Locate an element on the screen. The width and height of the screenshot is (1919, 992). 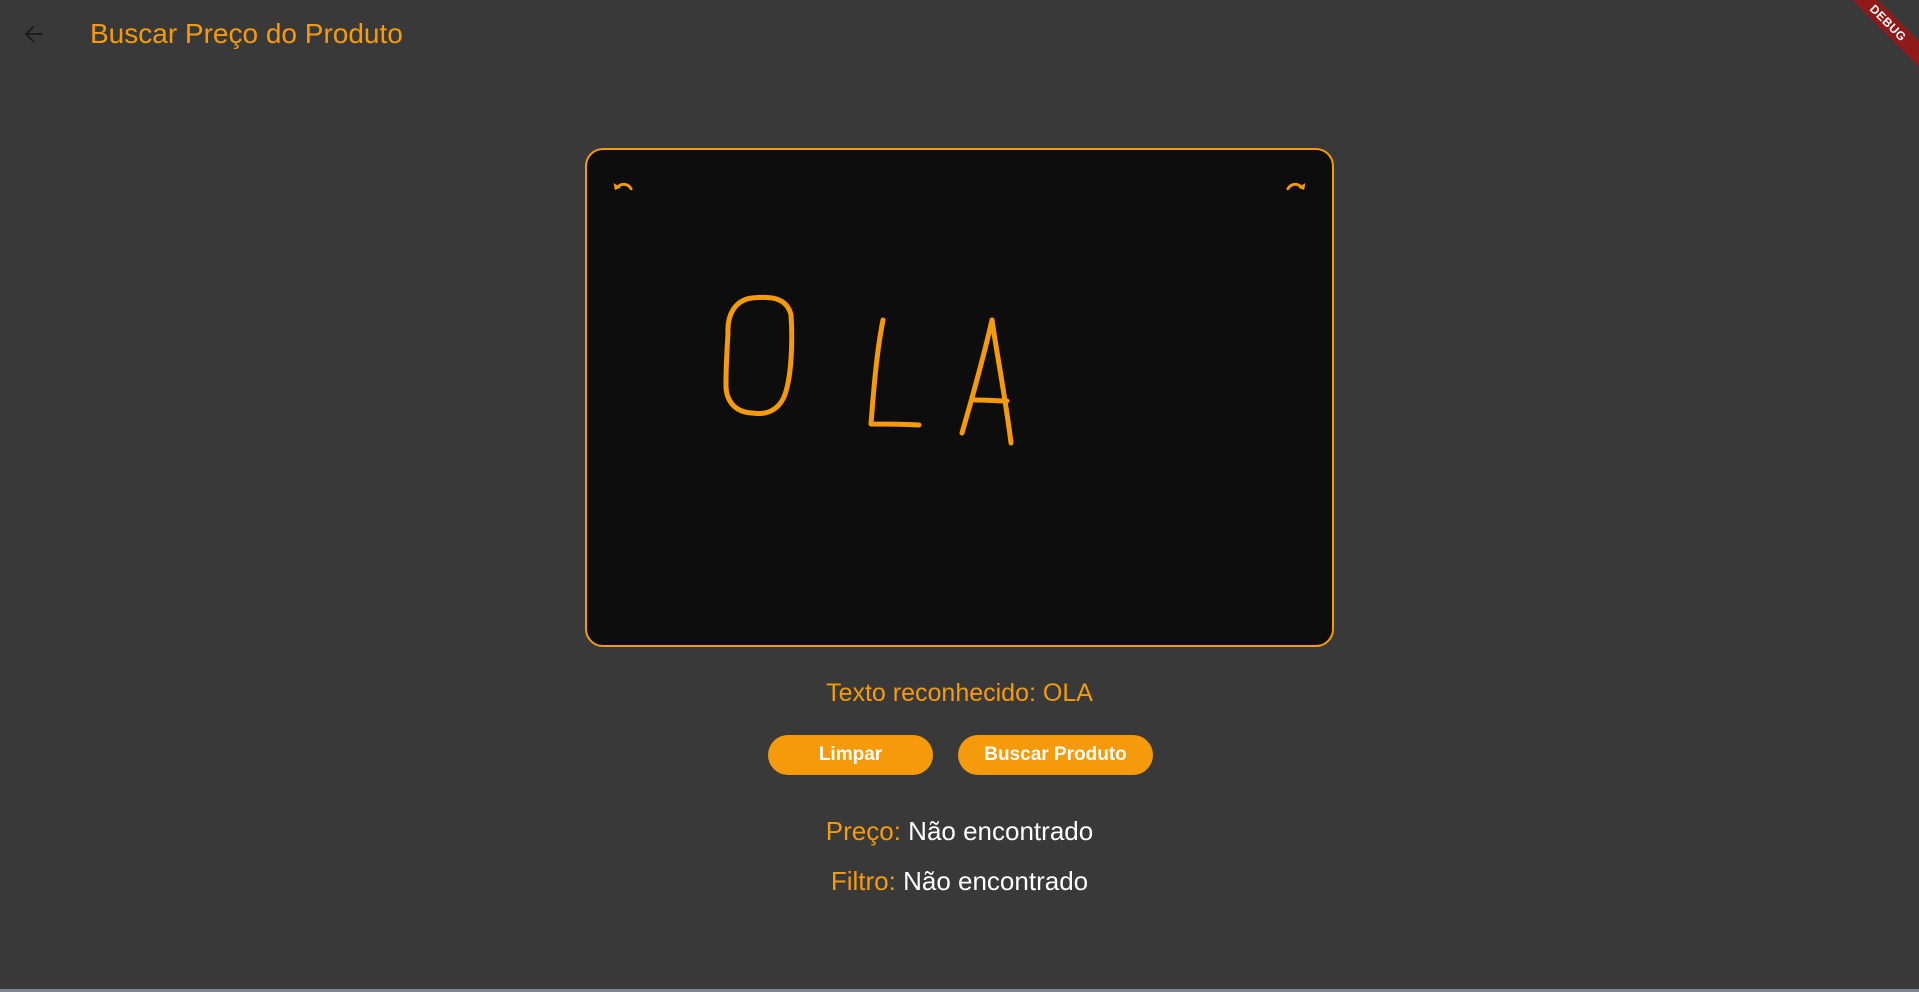
stroke-letter-a-right is located at coordinates (1001, 381).